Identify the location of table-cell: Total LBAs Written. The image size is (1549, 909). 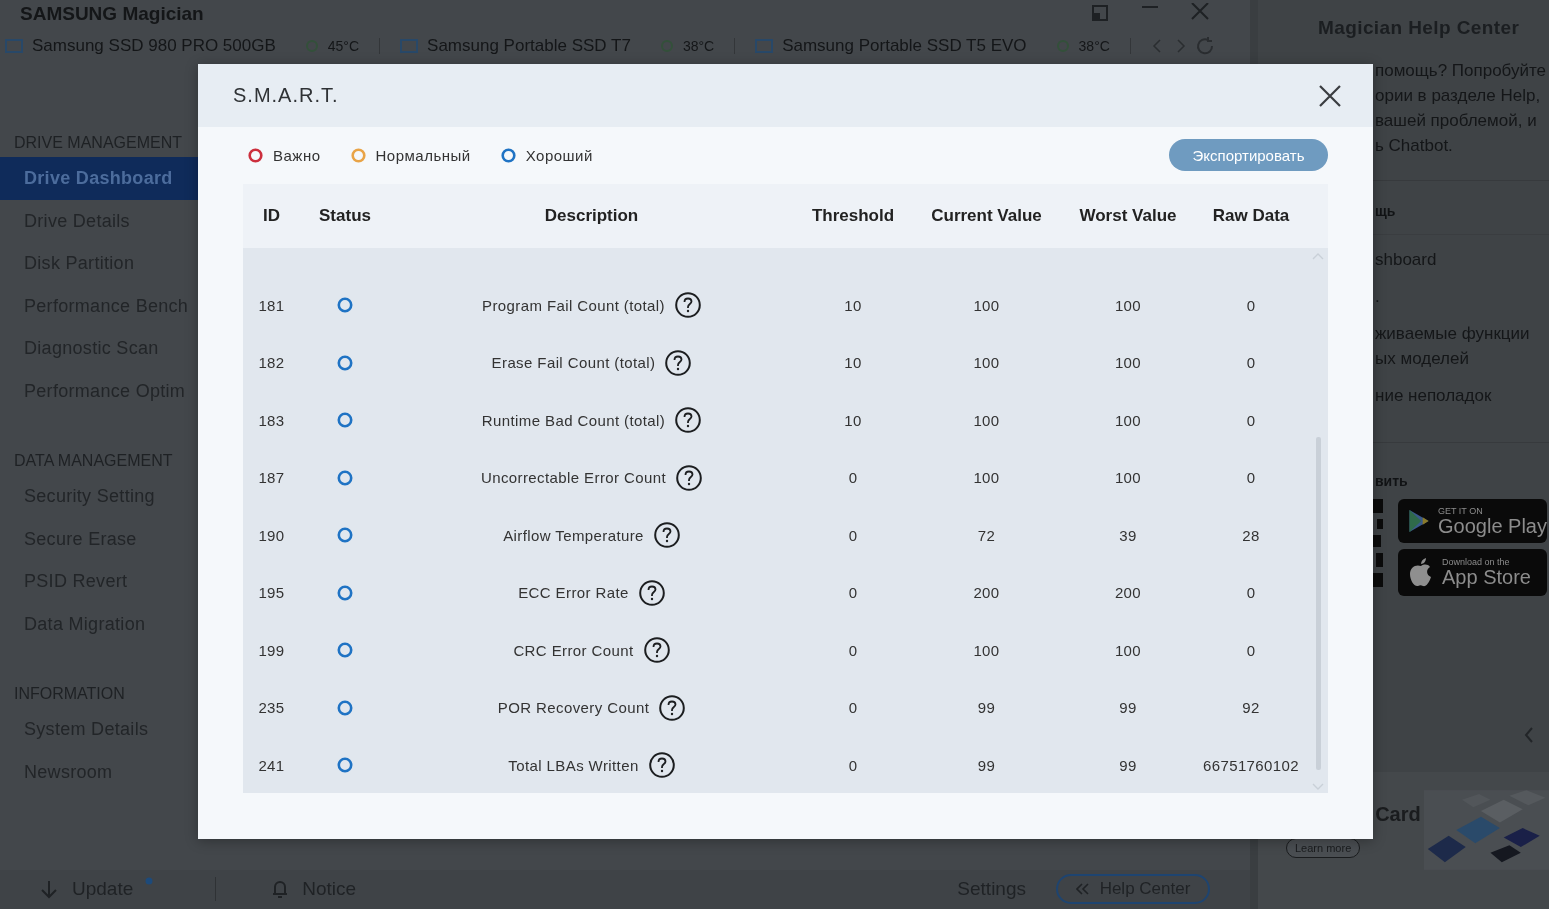
(573, 765).